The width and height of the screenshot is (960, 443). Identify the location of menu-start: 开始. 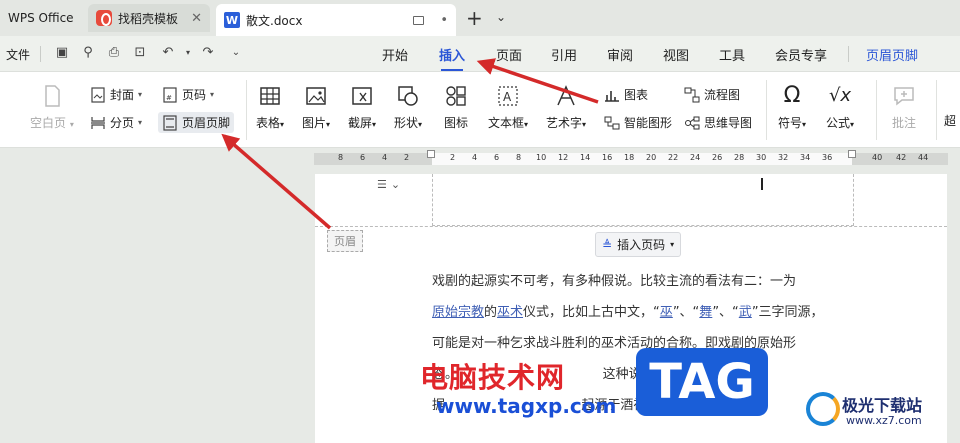
(395, 54).